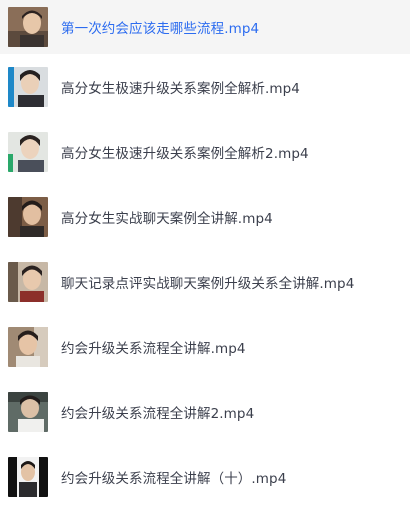 This screenshot has height=509, width=410. Describe the element at coordinates (167, 218) in the screenshot. I see `file-name: 高分女生实战聊天案例全讲解.mp4` at that location.